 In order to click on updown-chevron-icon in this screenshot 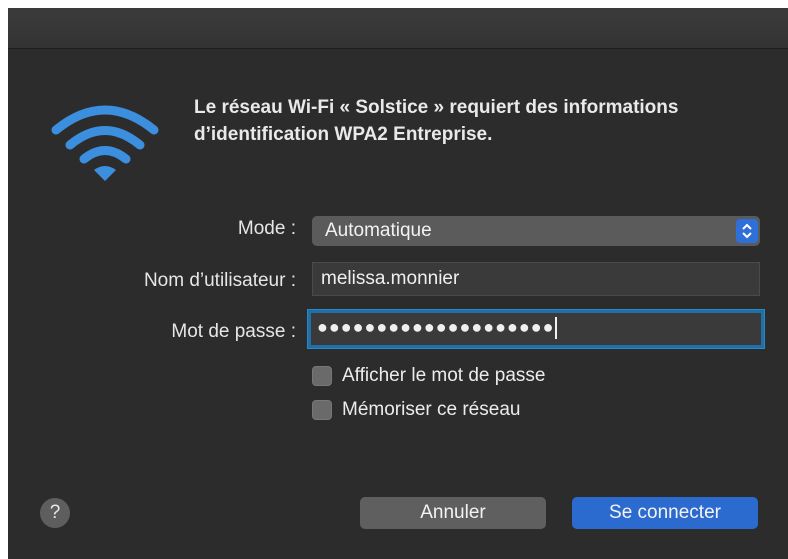, I will do `click(747, 231)`.